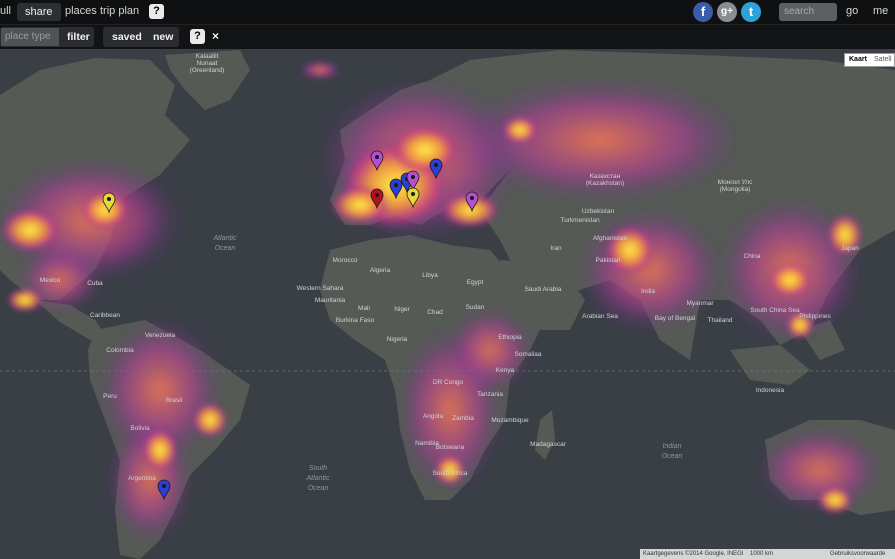 The width and height of the screenshot is (895, 559). What do you see at coordinates (30, 37) in the screenshot?
I see `place-type-input: place type` at bounding box center [30, 37].